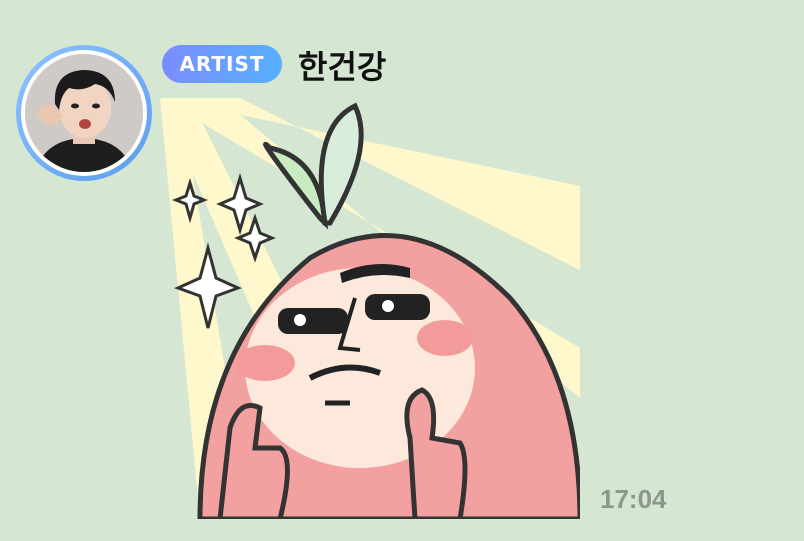  What do you see at coordinates (222, 64) in the screenshot?
I see `artist-badge: ARTIST` at bounding box center [222, 64].